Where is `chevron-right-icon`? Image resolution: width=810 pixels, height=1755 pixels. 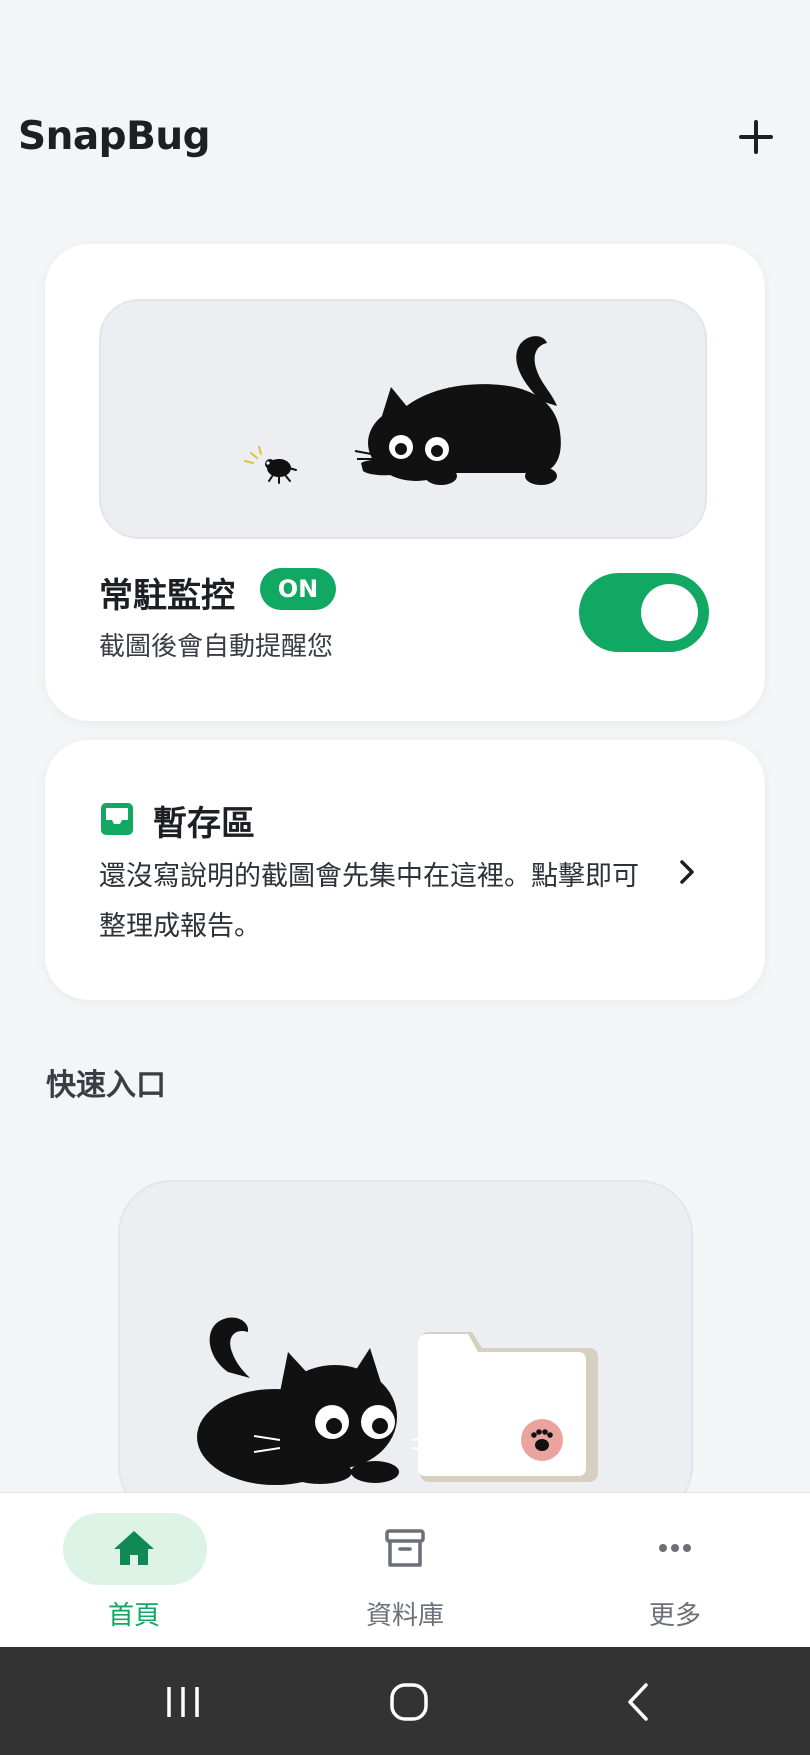 chevron-right-icon is located at coordinates (687, 872).